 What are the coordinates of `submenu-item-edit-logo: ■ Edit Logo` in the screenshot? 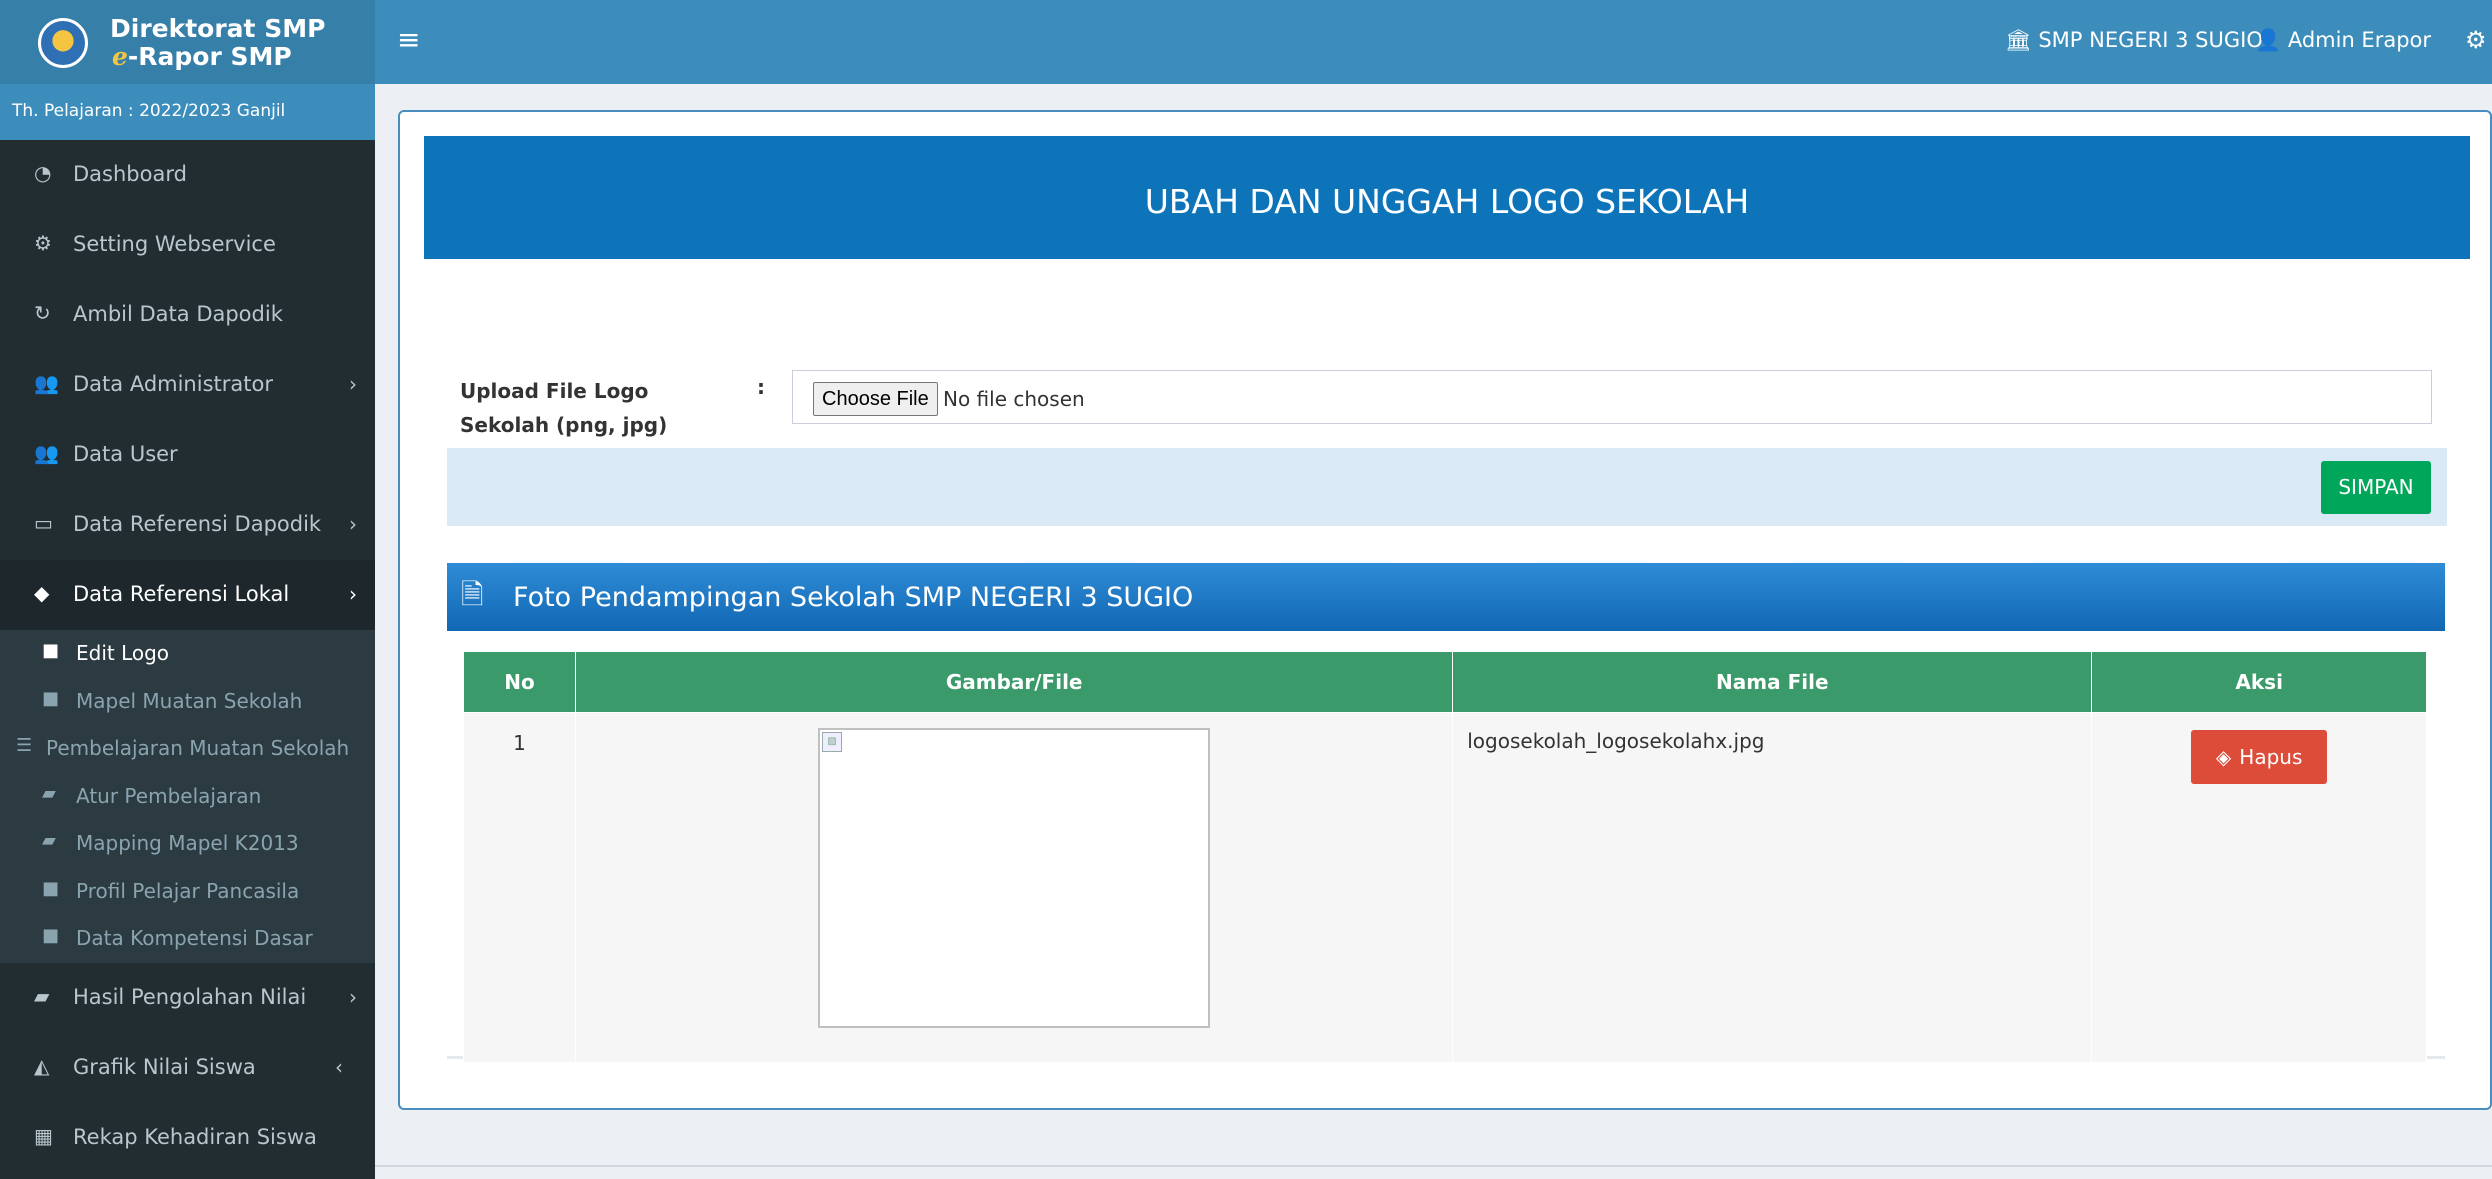 It's located at (187, 654).